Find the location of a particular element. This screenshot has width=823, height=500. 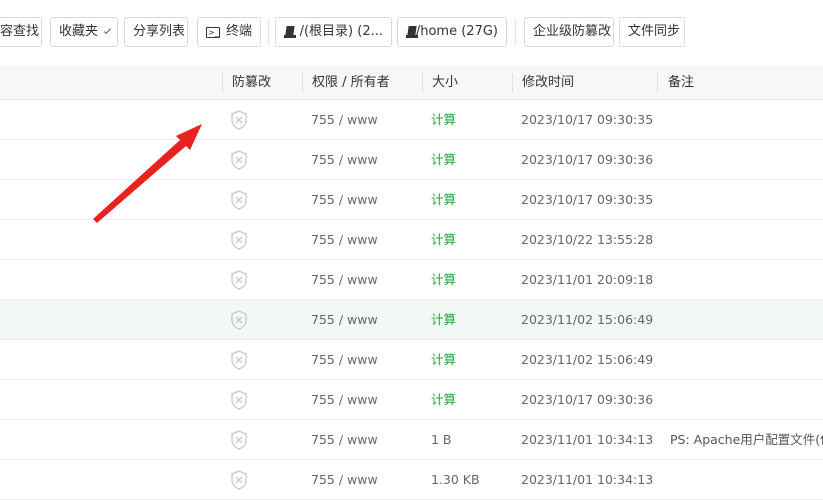

modified-time-cell: 2023/10/22 13:55:28 is located at coordinates (587, 239).